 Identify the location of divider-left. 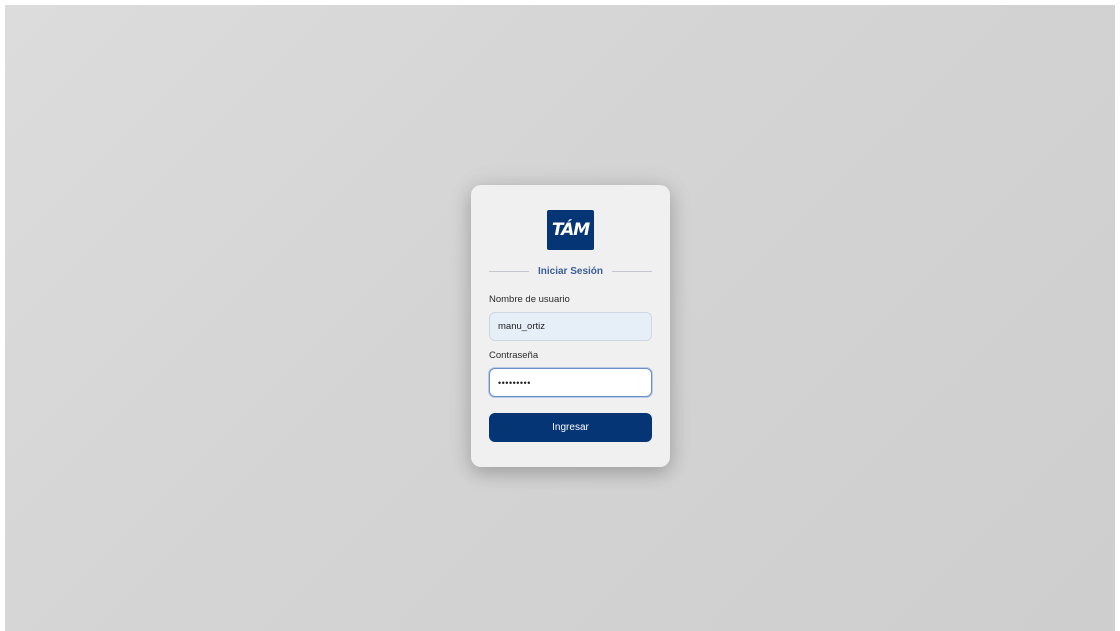
(509, 271).